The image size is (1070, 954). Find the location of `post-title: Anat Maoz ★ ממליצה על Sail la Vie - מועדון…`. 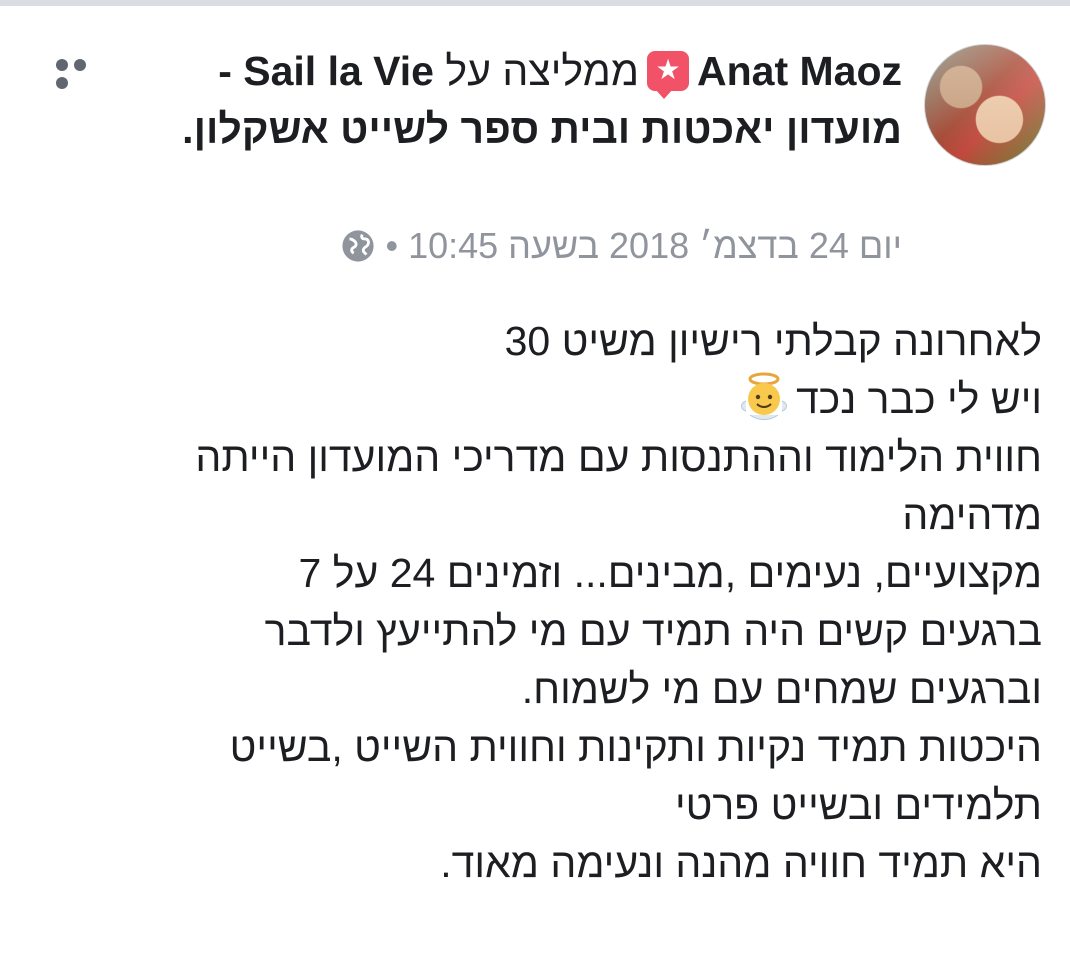

post-title: Anat Maoz ★ ממליצה על Sail la Vie - מועדון… is located at coordinates (542, 100).